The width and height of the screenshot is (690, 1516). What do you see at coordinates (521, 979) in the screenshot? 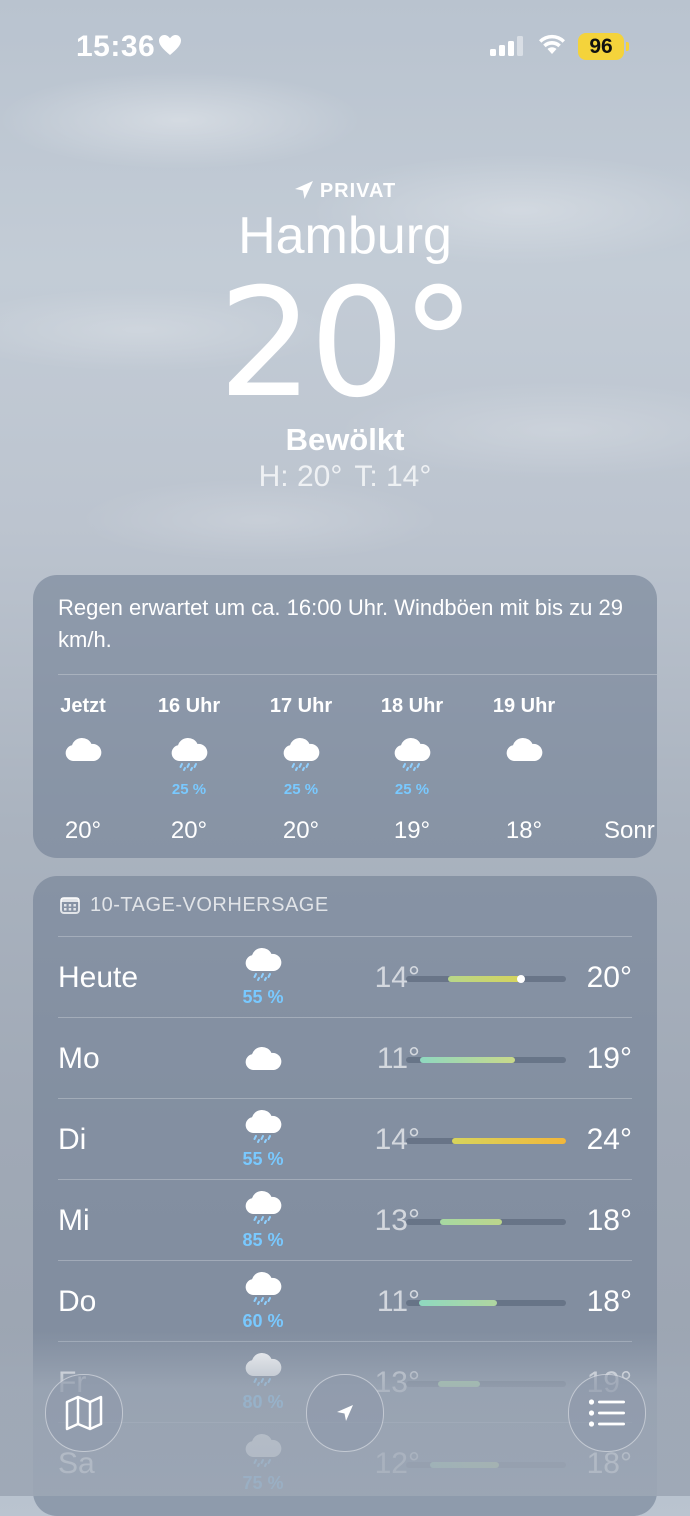
I see `current-temp-dot` at bounding box center [521, 979].